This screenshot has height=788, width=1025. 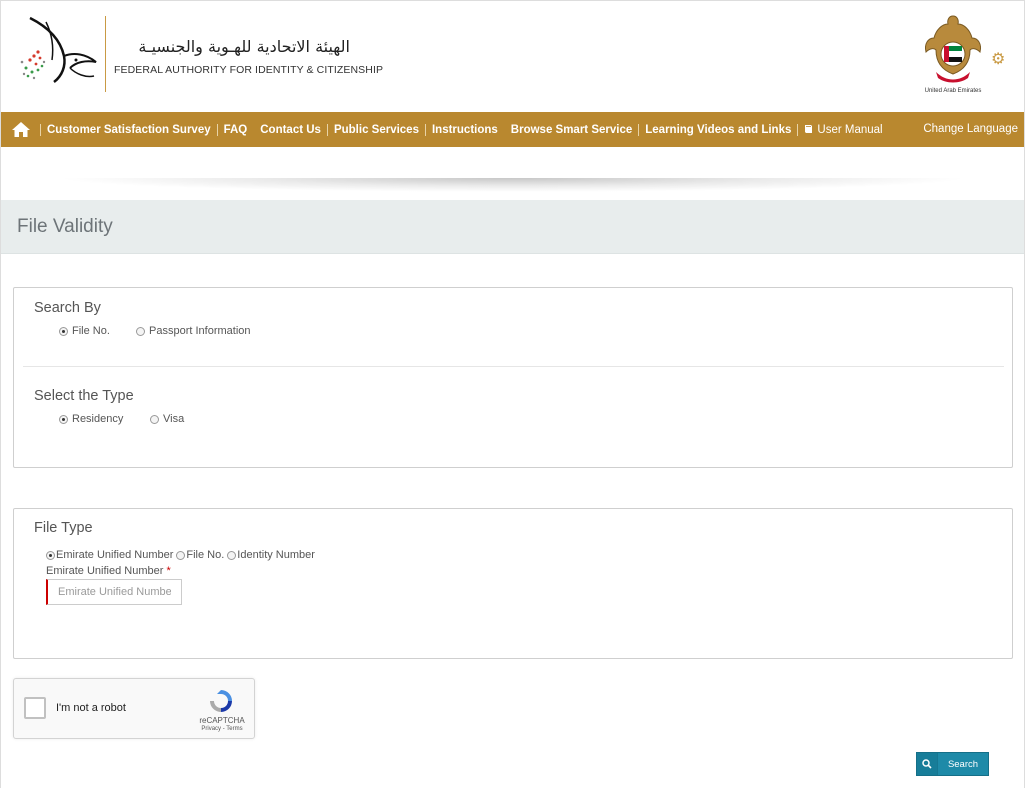 What do you see at coordinates (222, 720) in the screenshot?
I see `recaptcha-brand: reCAPTCHA` at bounding box center [222, 720].